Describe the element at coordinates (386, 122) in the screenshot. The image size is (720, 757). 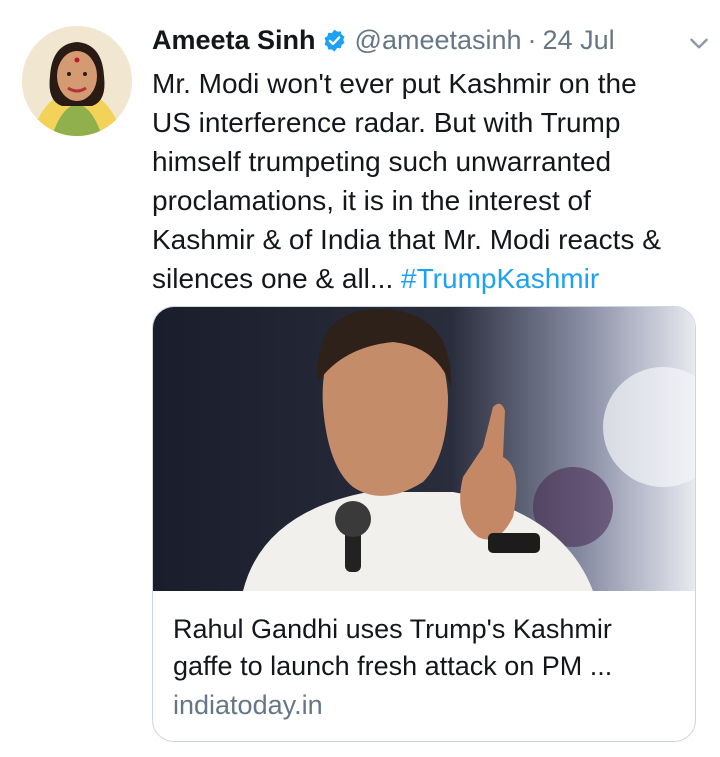
I see `tweet-text-line: US interference radar. But with Trump` at that location.